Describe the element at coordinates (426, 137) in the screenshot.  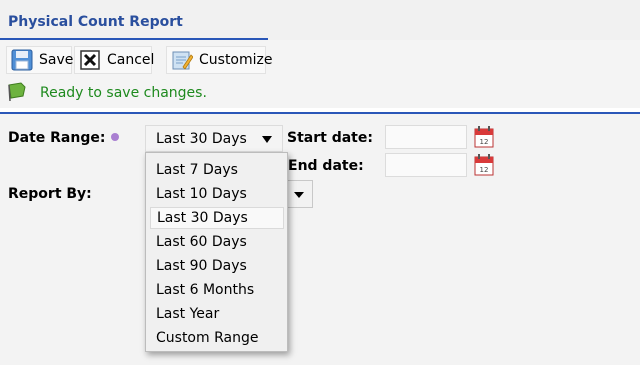
I see `start-date-input` at that location.